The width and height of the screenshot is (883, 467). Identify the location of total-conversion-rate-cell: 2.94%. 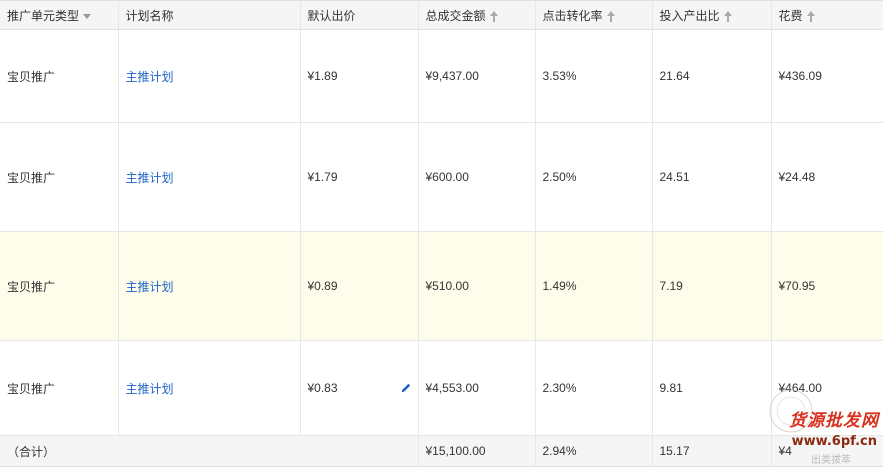
(594, 451).